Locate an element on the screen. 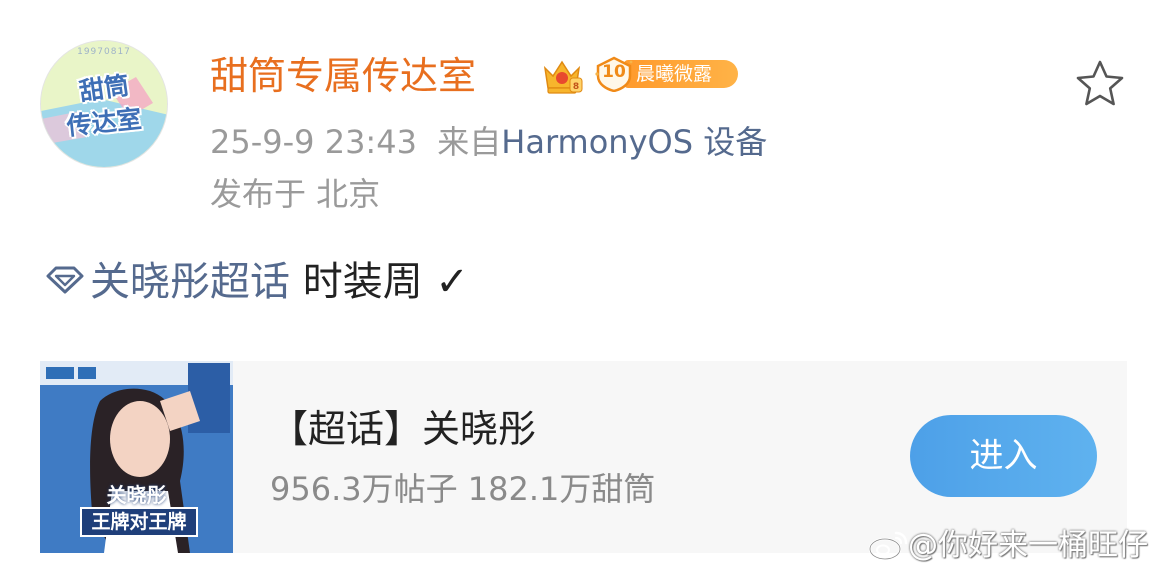  star-icon is located at coordinates (1100, 84).